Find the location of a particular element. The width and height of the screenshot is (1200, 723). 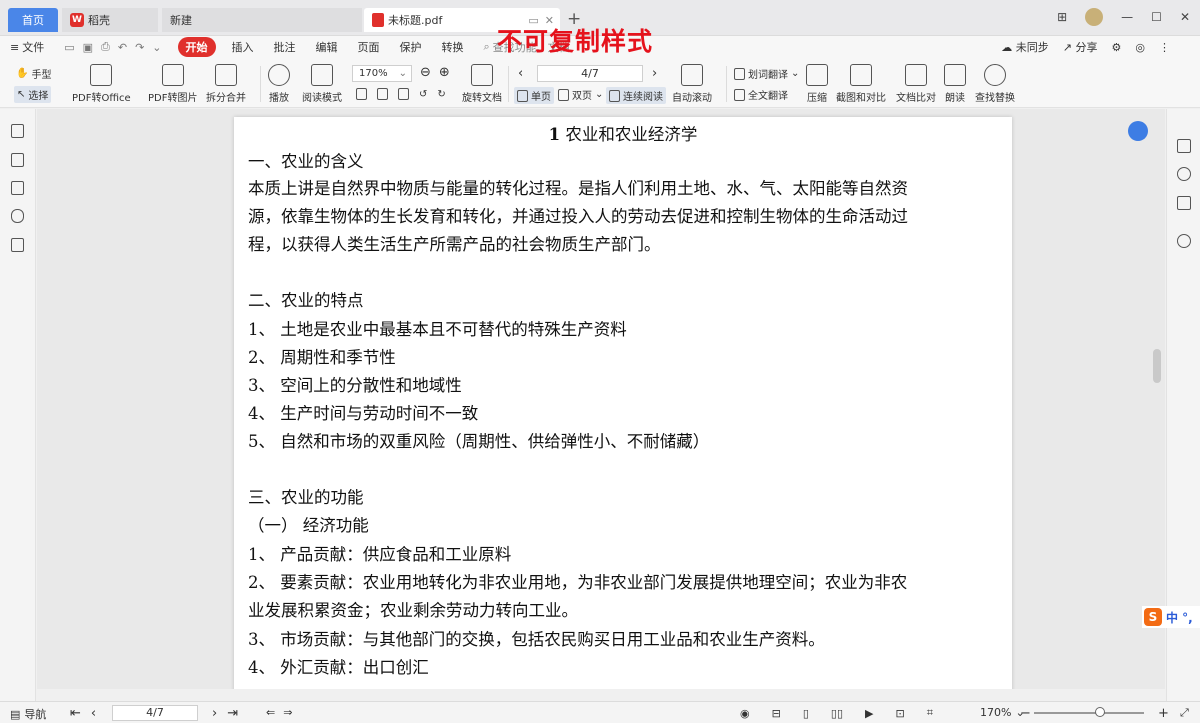

zoom-out-icon: ⊖ is located at coordinates (425, 72).